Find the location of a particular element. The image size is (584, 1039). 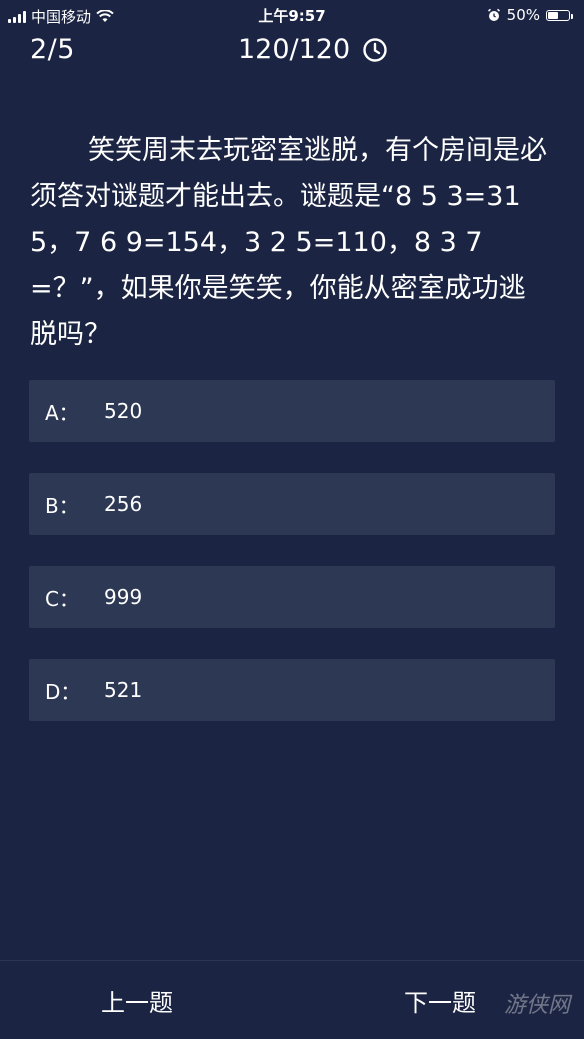

option-letter: D： is located at coordinates (63, 691).